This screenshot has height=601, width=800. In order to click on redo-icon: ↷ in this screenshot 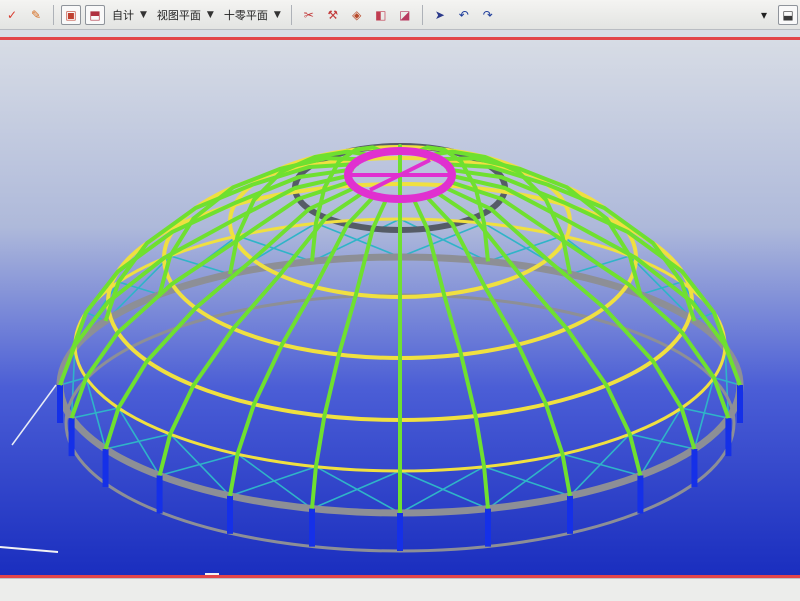, I will do `click(488, 15)`.